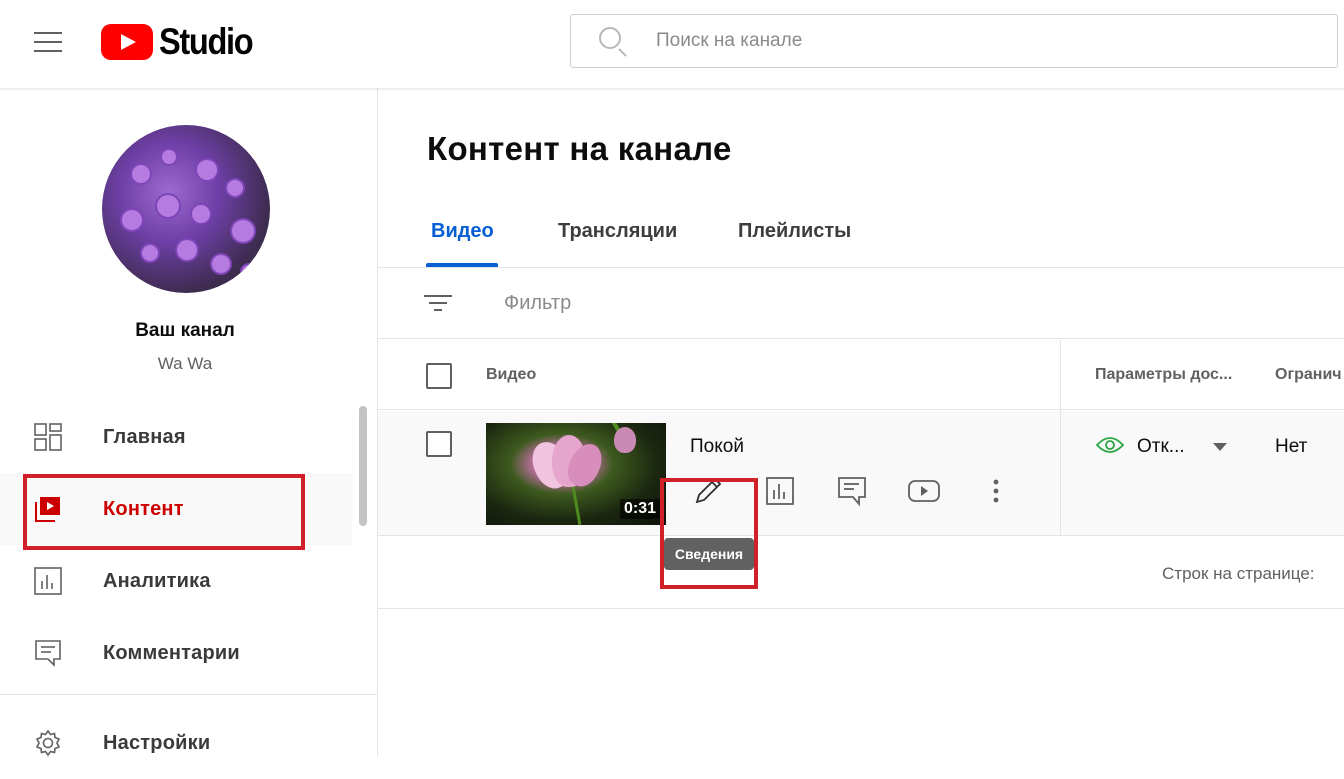 The height and width of the screenshot is (779, 1344). I want to click on pager-divider, so click(861, 608).